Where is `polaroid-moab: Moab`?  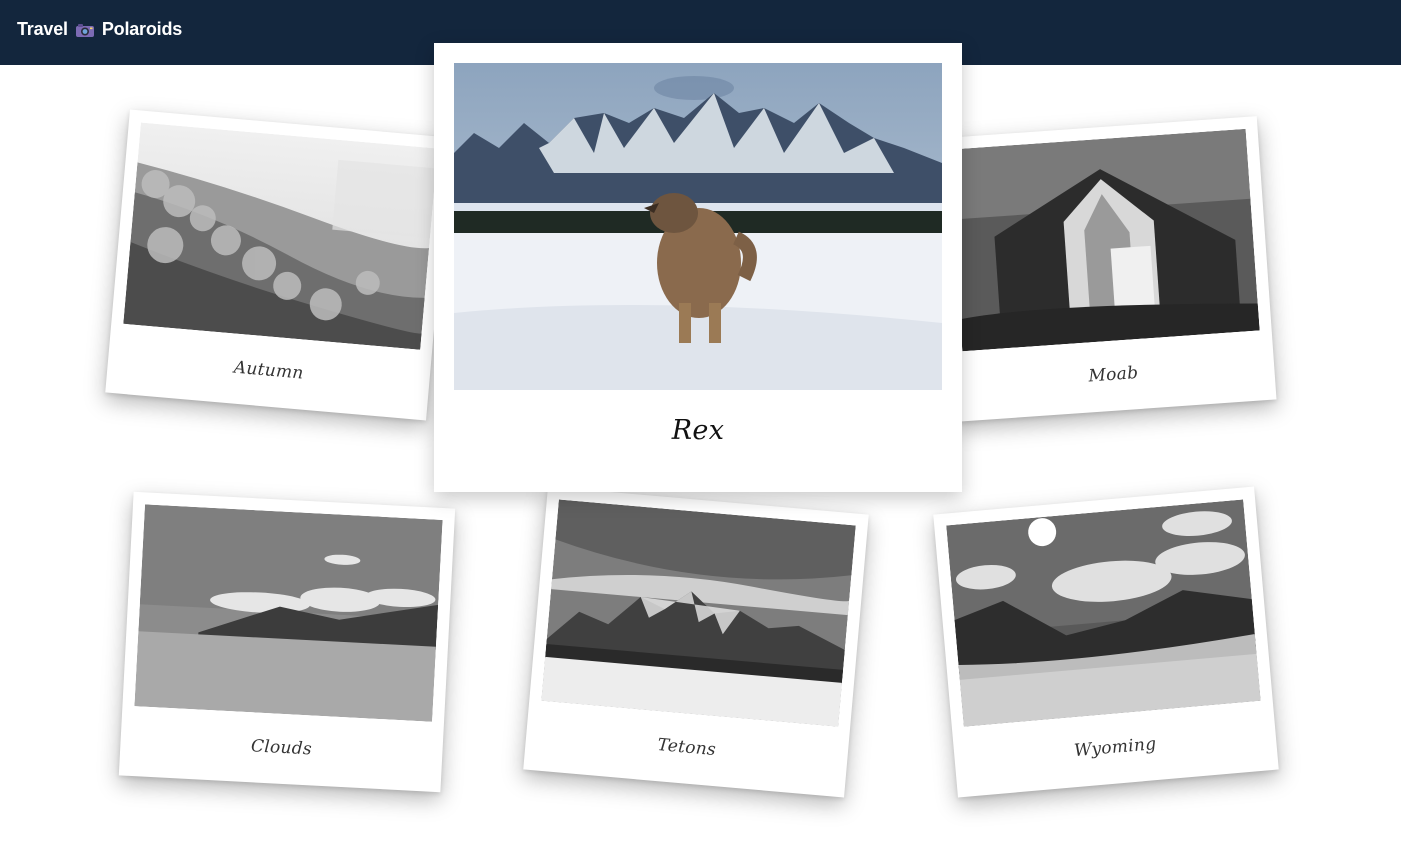 polaroid-moab: Moab is located at coordinates (1106, 269).